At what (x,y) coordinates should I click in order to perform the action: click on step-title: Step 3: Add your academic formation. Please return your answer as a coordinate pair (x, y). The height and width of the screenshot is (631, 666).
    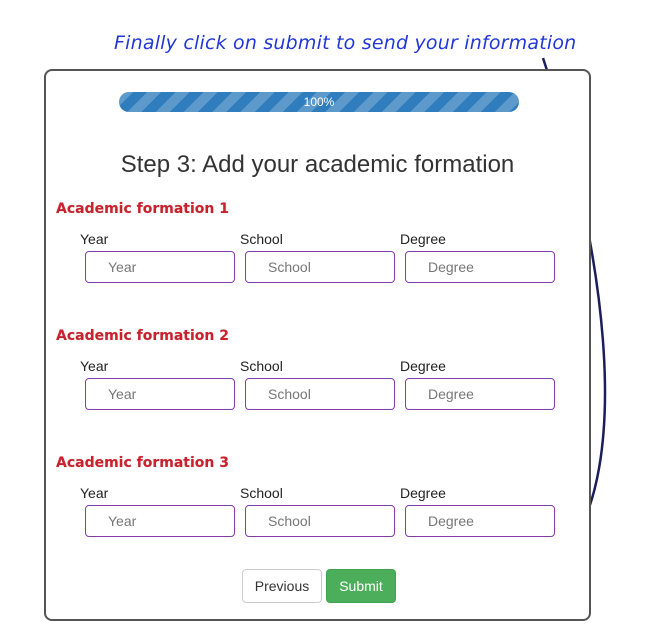
    Looking at the image, I should click on (317, 164).